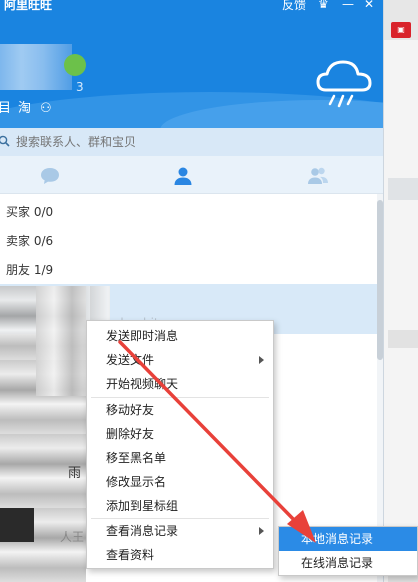  What do you see at coordinates (130, 360) in the screenshot?
I see `menu-item-label: 发送文件` at bounding box center [130, 360].